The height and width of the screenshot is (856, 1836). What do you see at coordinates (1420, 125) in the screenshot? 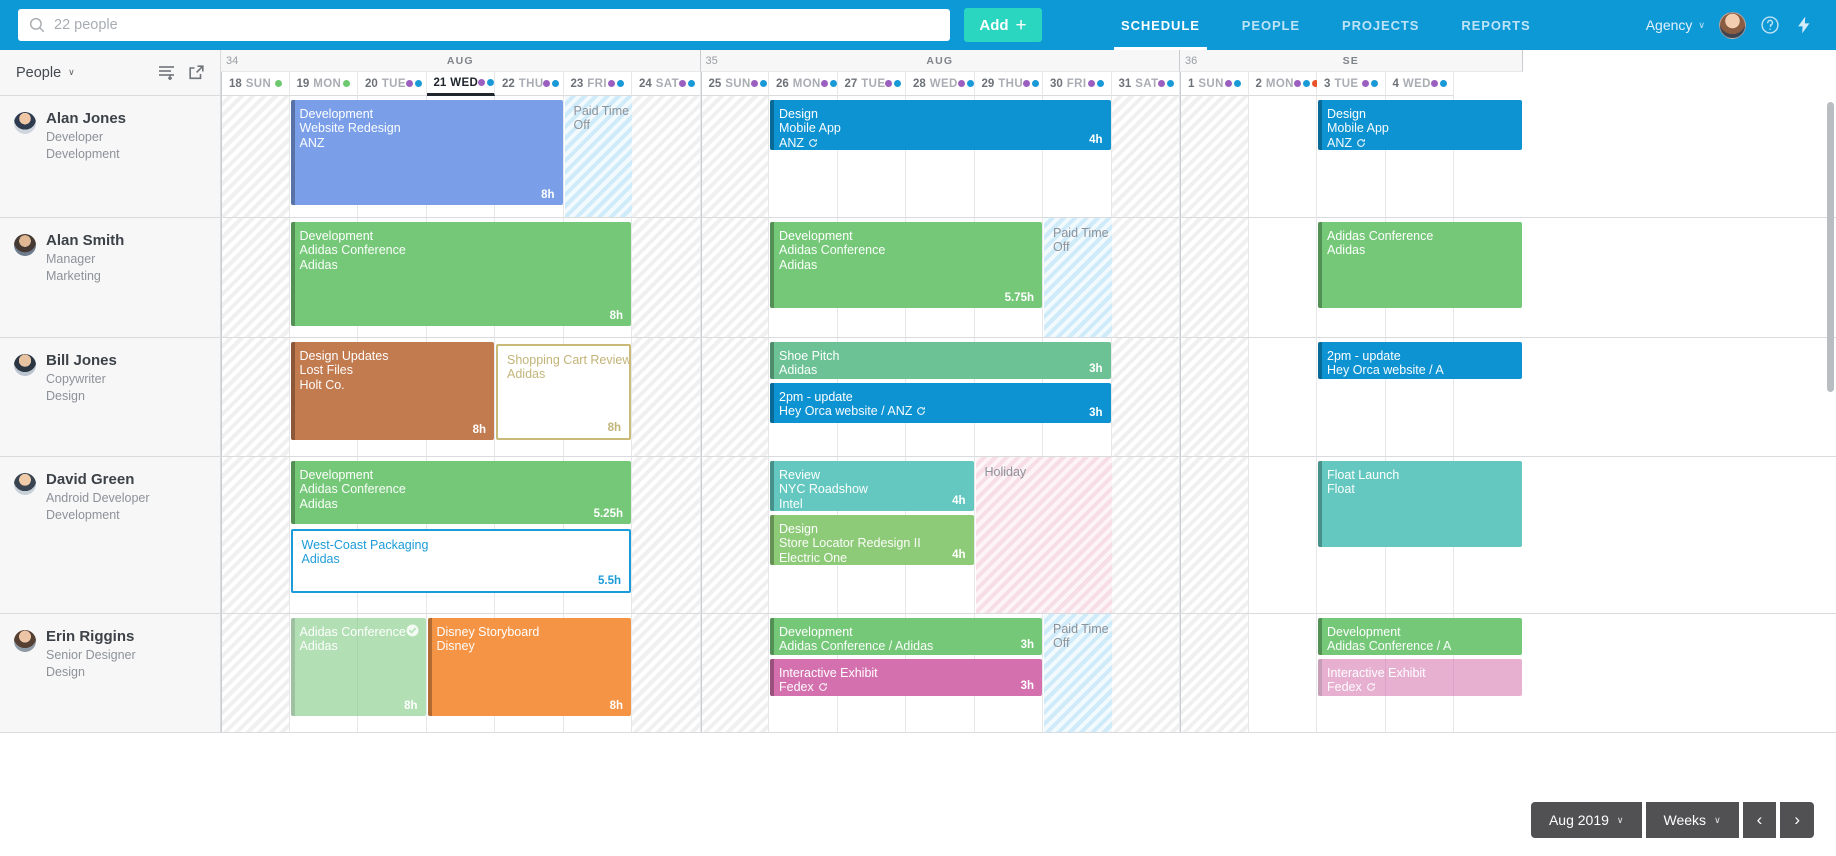
I see `task-block: Design Mobile App ANZ` at bounding box center [1420, 125].